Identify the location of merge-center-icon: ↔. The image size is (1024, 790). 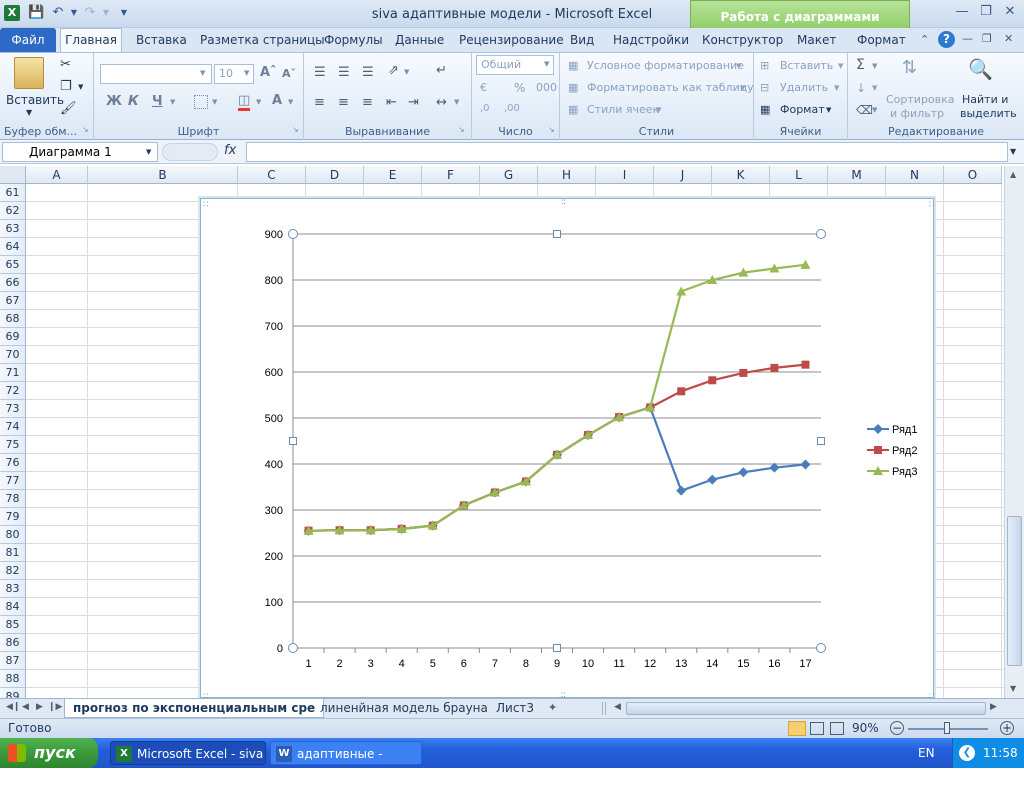
(441, 102).